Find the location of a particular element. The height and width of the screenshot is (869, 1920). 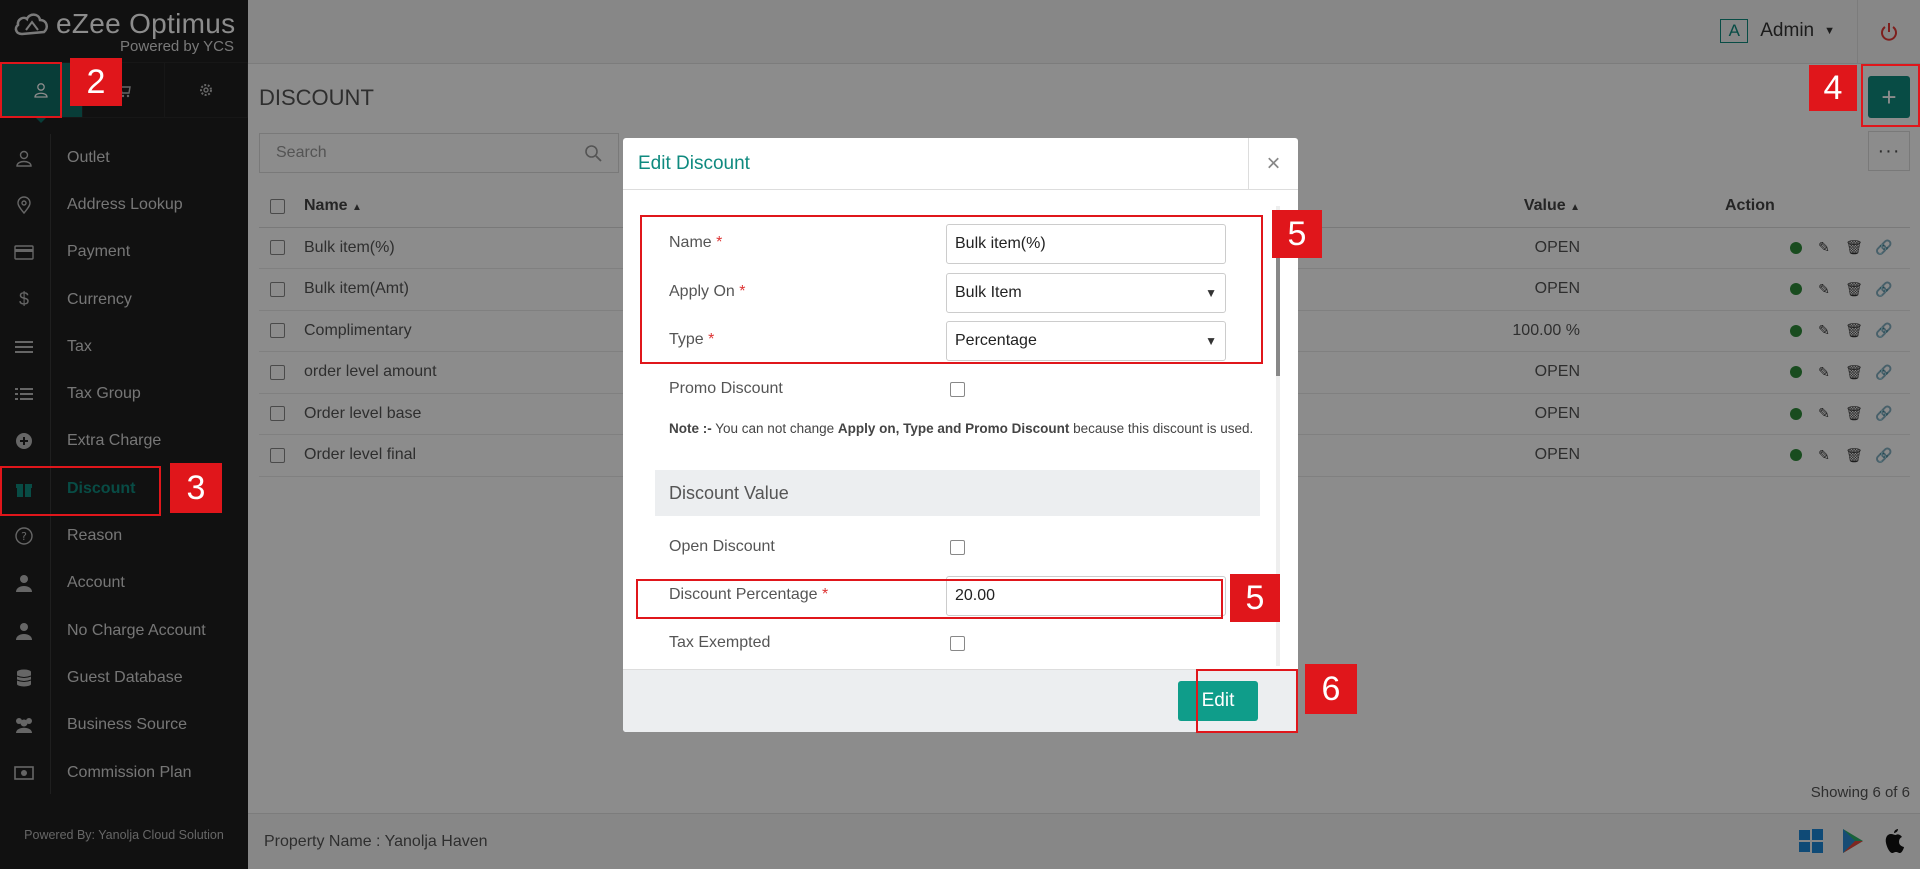

open-discount-checkbox is located at coordinates (957, 547).